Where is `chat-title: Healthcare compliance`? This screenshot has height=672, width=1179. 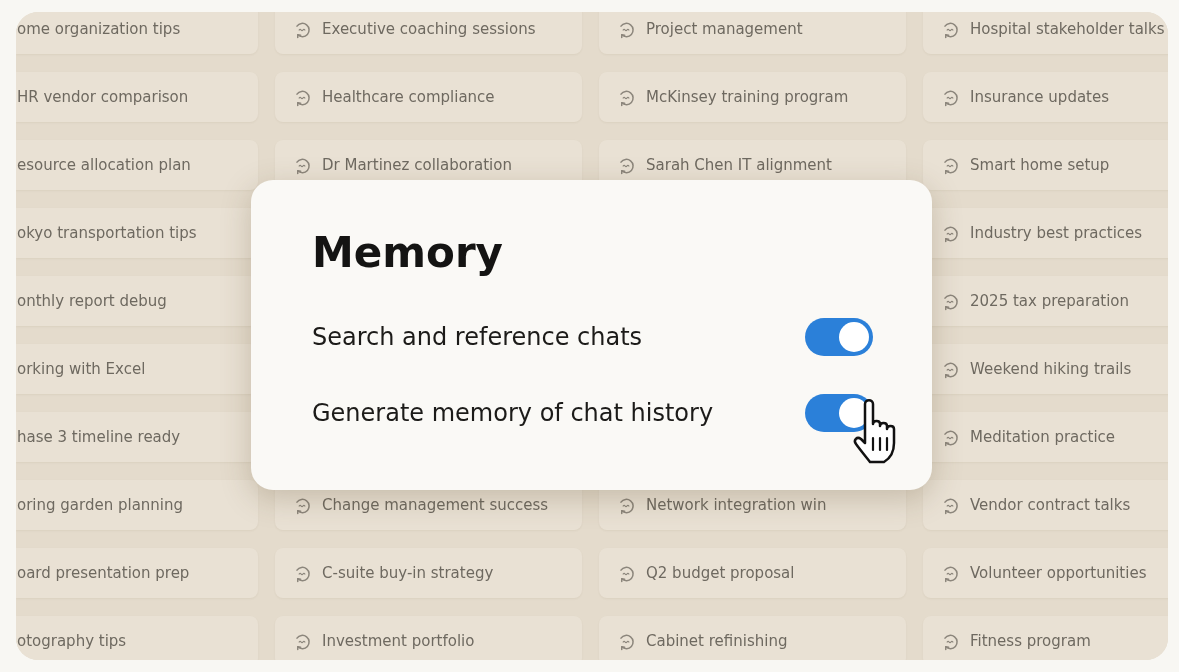 chat-title: Healthcare compliance is located at coordinates (408, 97).